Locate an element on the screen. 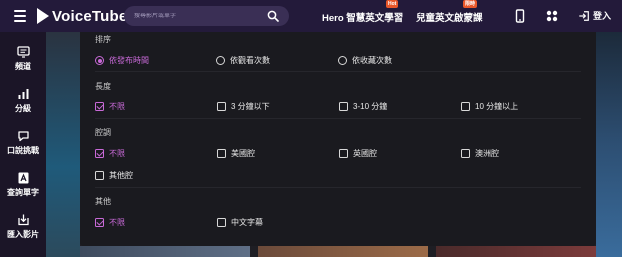 The width and height of the screenshot is (622, 257). sidebar: 頻道 分級 口說挑戰 查詢單字 匯入影片 is located at coordinates (23, 144).